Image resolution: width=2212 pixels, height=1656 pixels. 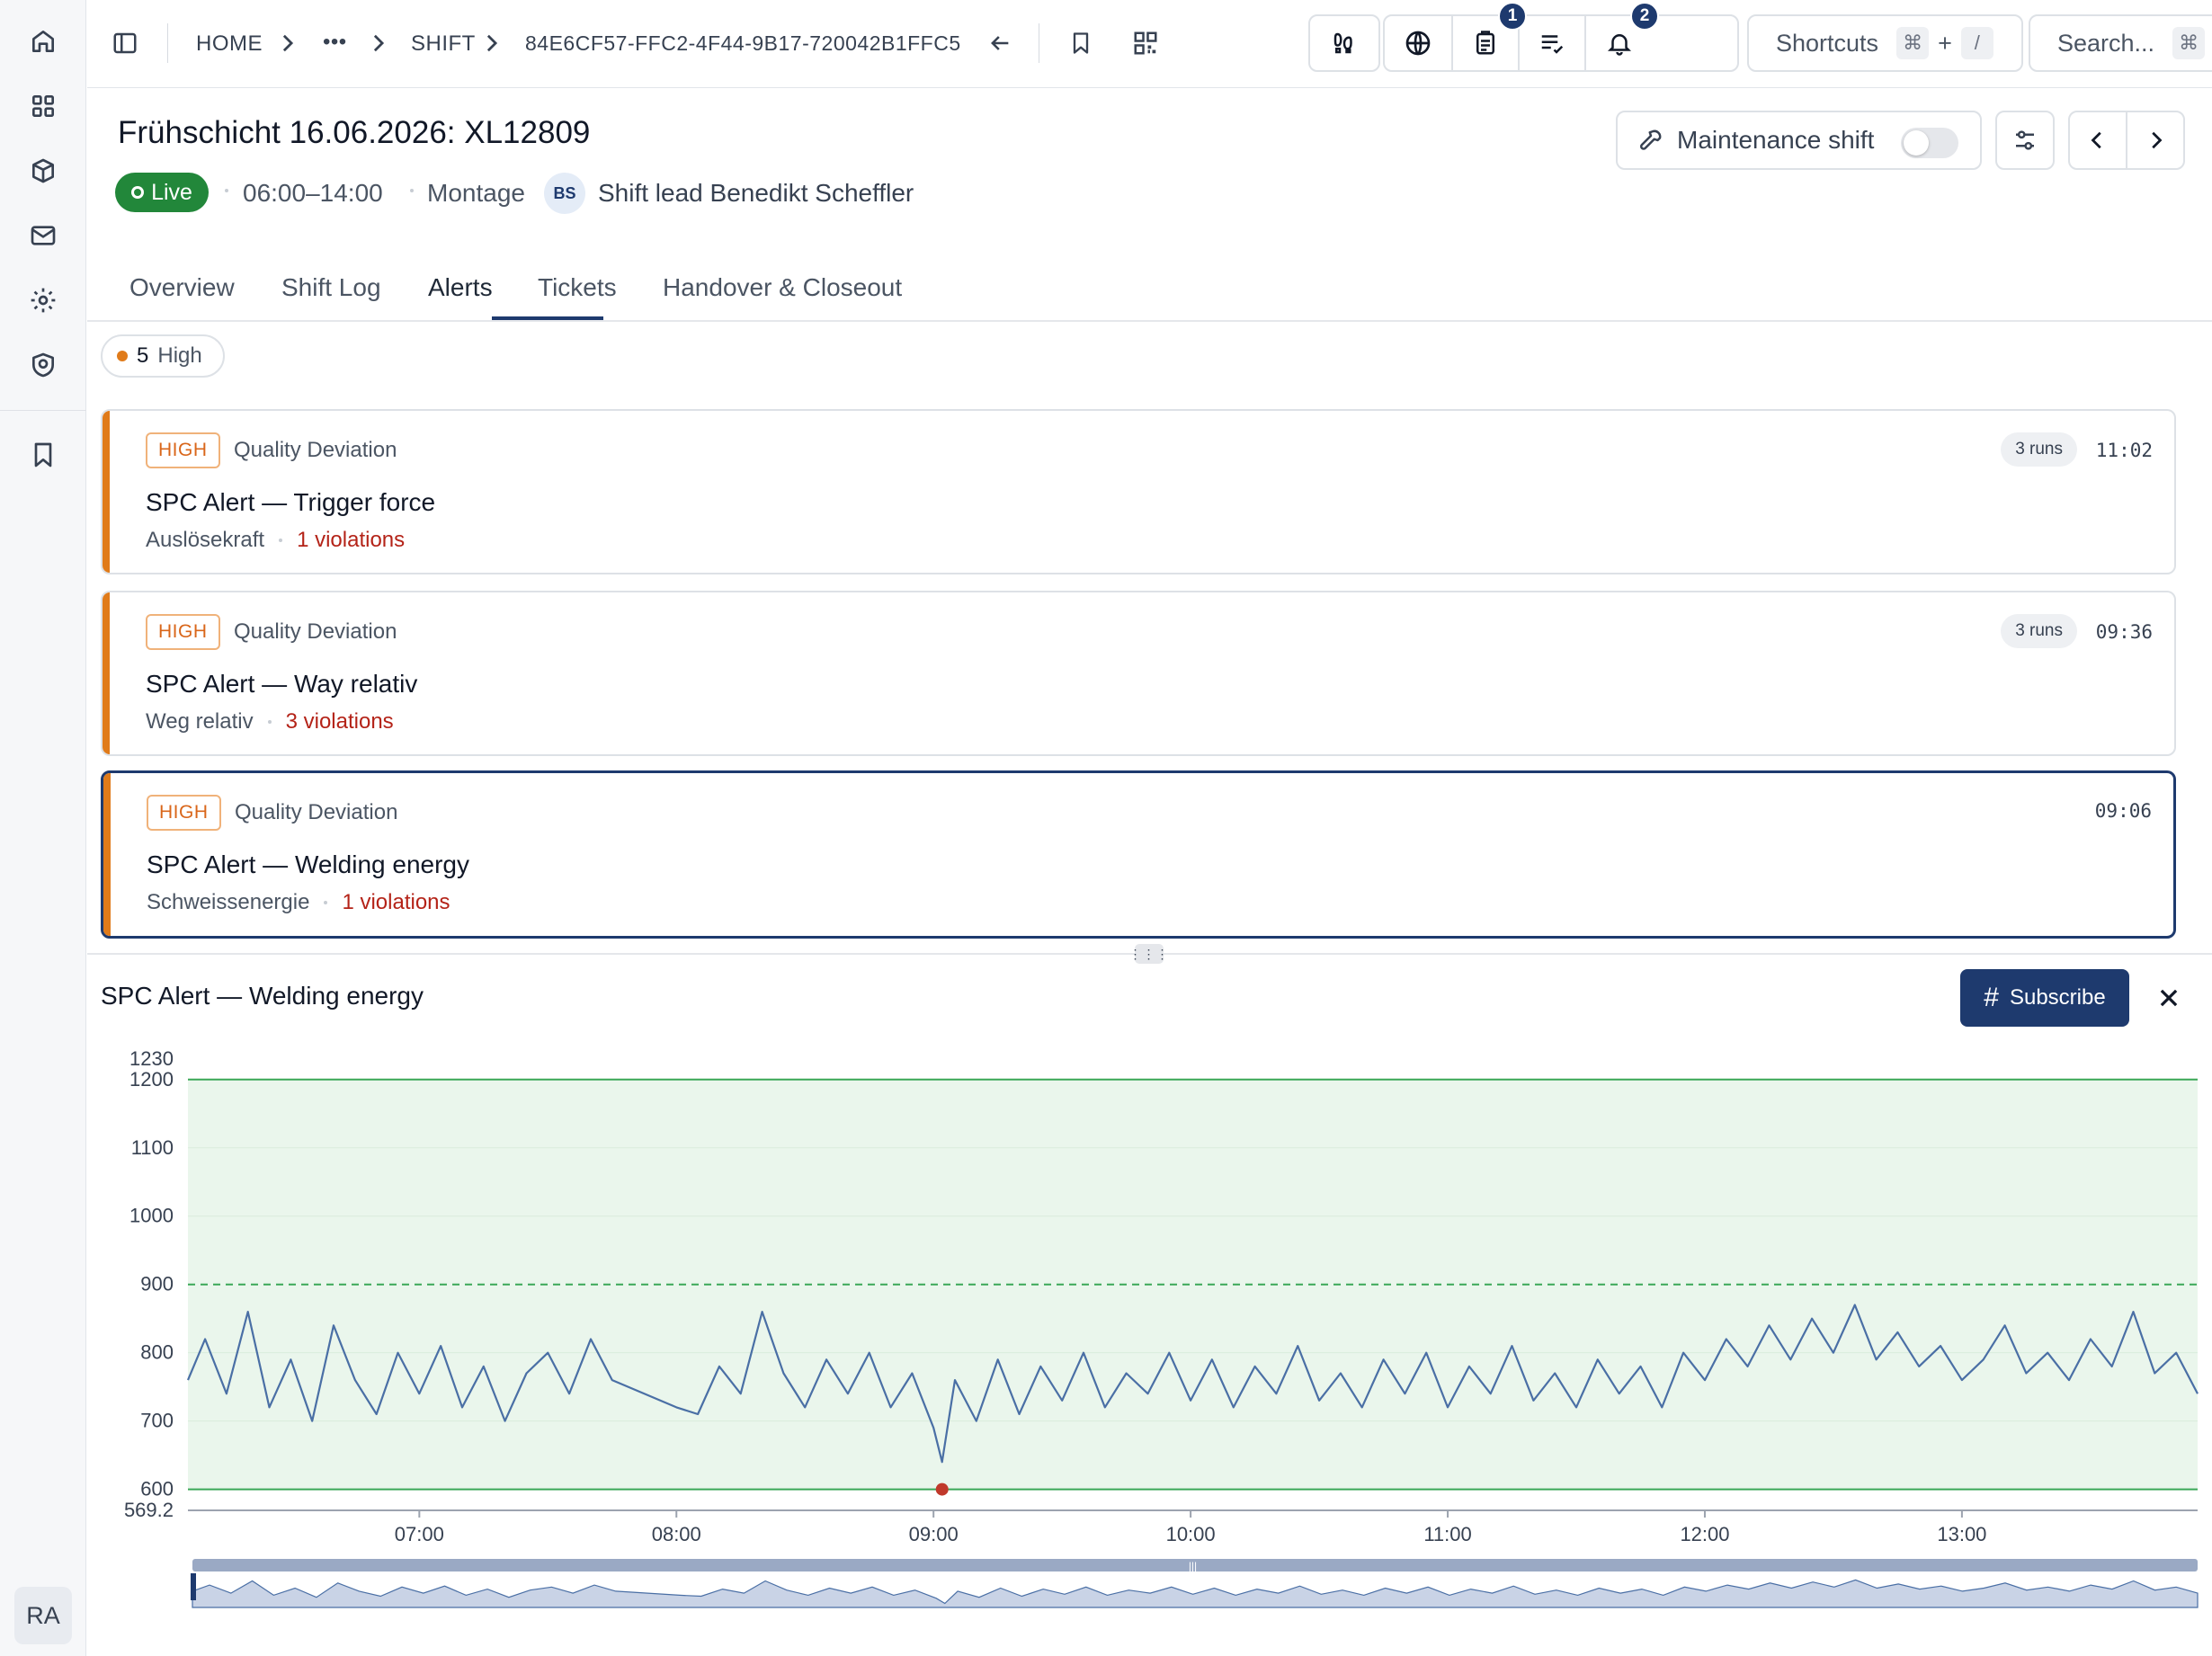 I want to click on live-dot-icon, so click(x=138, y=192).